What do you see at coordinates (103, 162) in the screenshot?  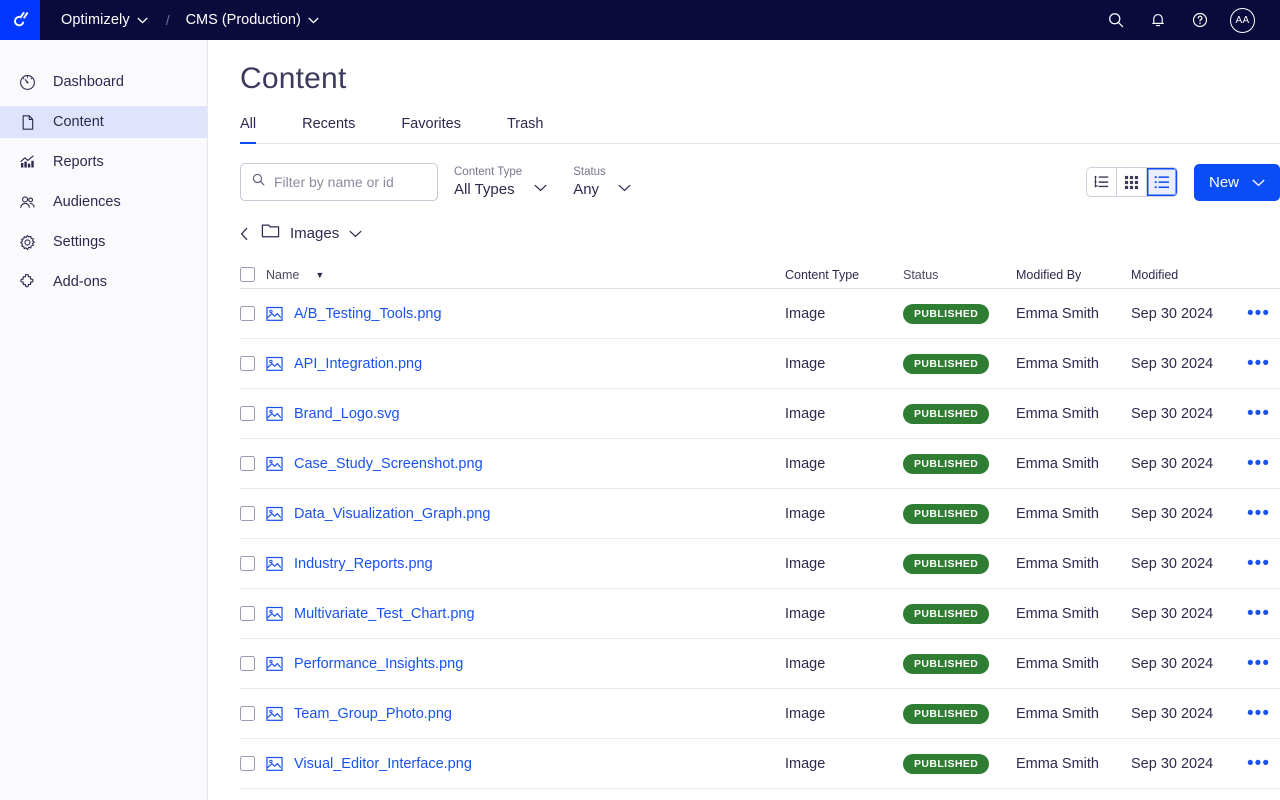 I see `sidebar-item-reports: Reports` at bounding box center [103, 162].